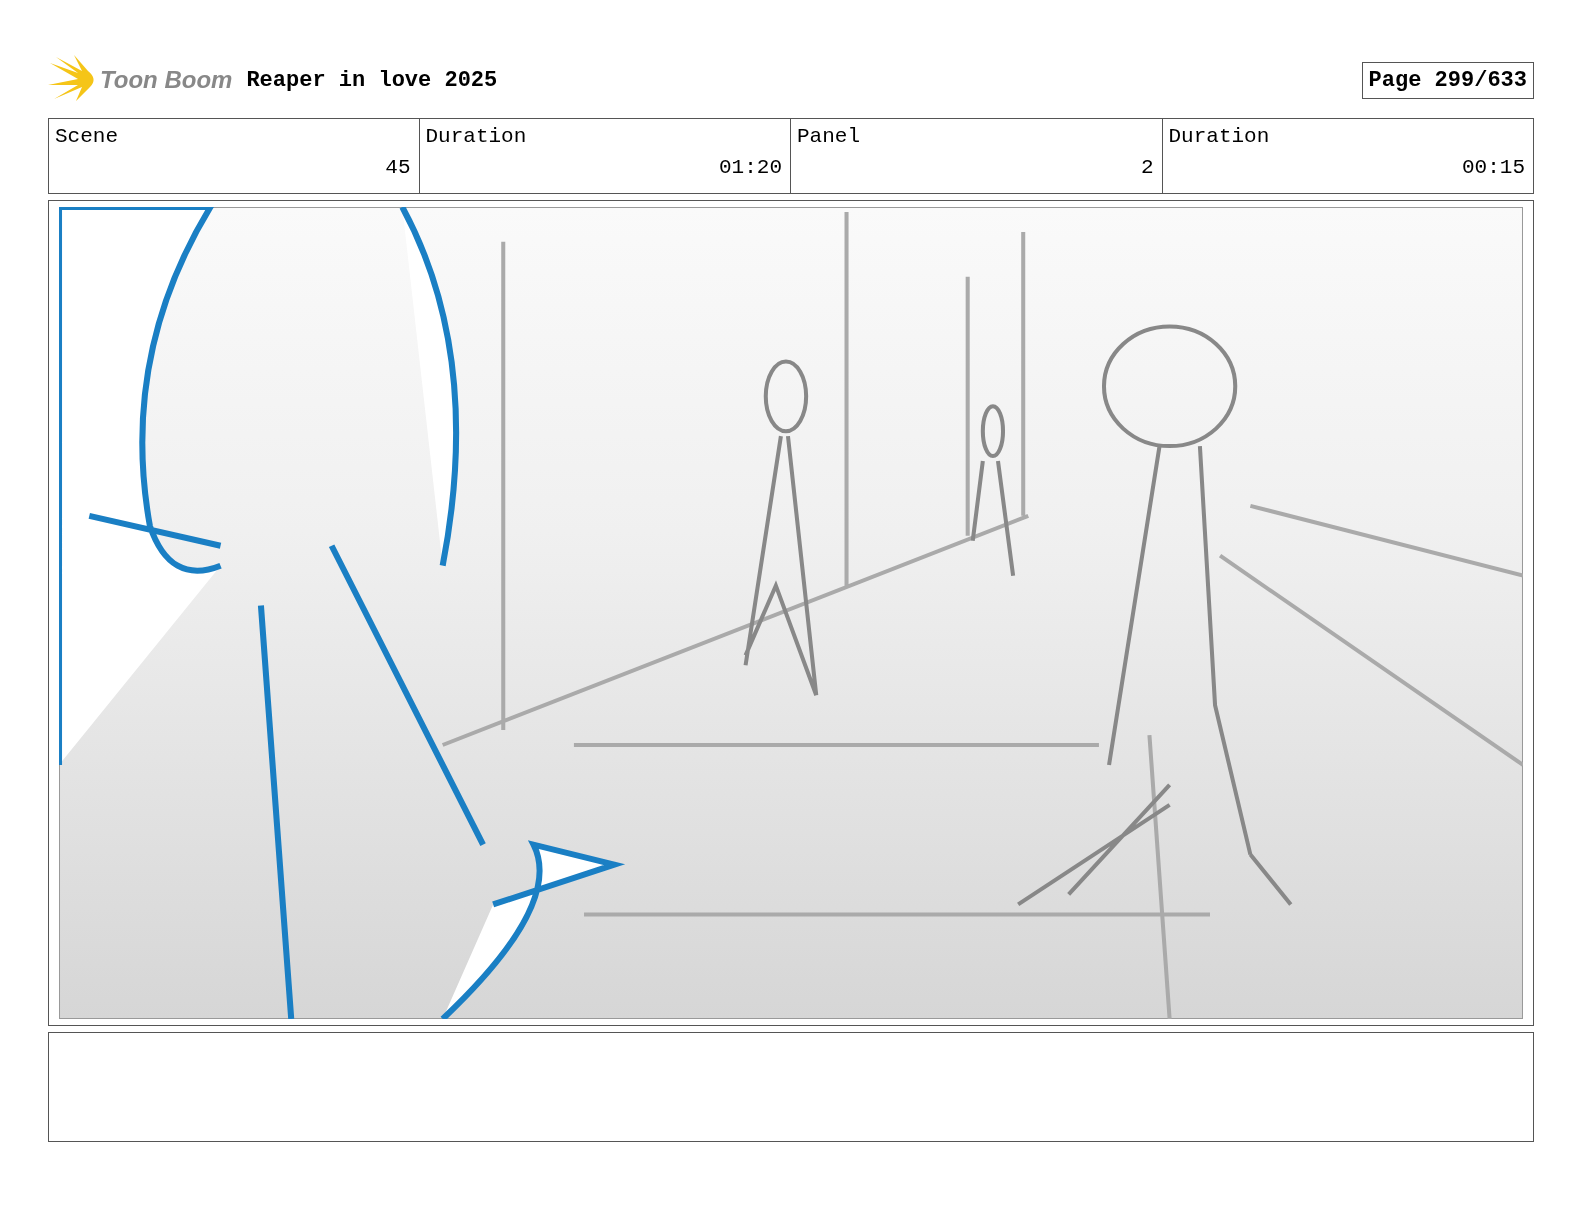 This screenshot has width=1584, height=1224. I want to click on table-cell: 00:15, so click(1493, 167).